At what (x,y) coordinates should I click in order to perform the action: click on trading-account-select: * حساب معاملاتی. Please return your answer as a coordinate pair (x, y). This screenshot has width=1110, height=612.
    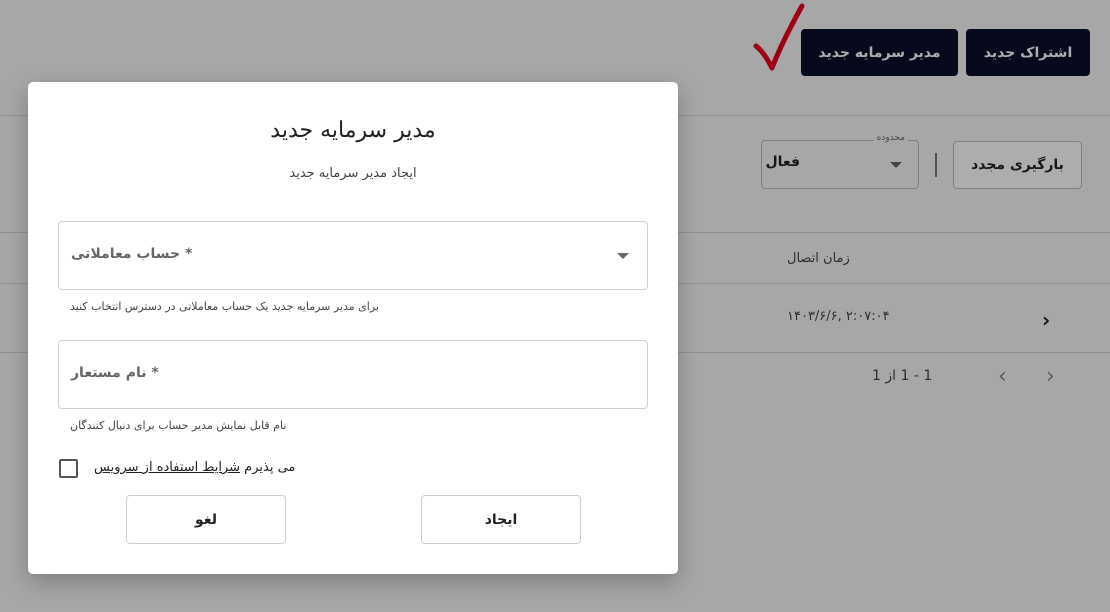
    Looking at the image, I should click on (353, 255).